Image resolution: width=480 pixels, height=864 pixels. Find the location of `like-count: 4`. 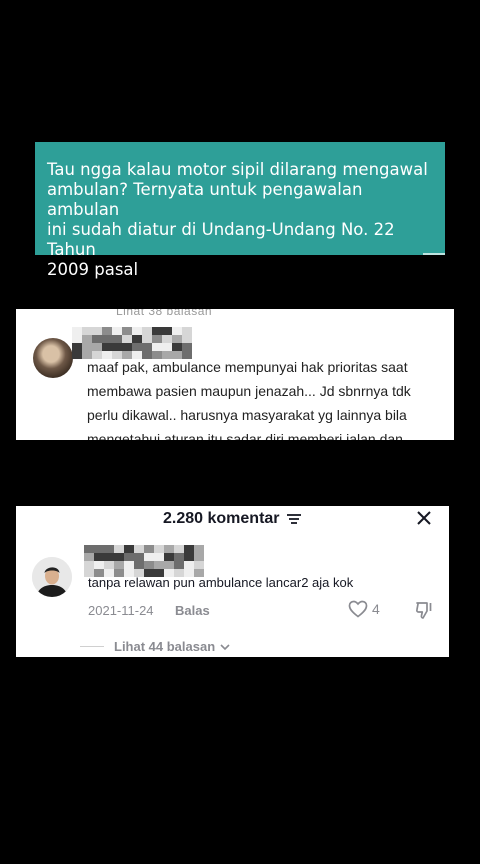

like-count: 4 is located at coordinates (376, 609).